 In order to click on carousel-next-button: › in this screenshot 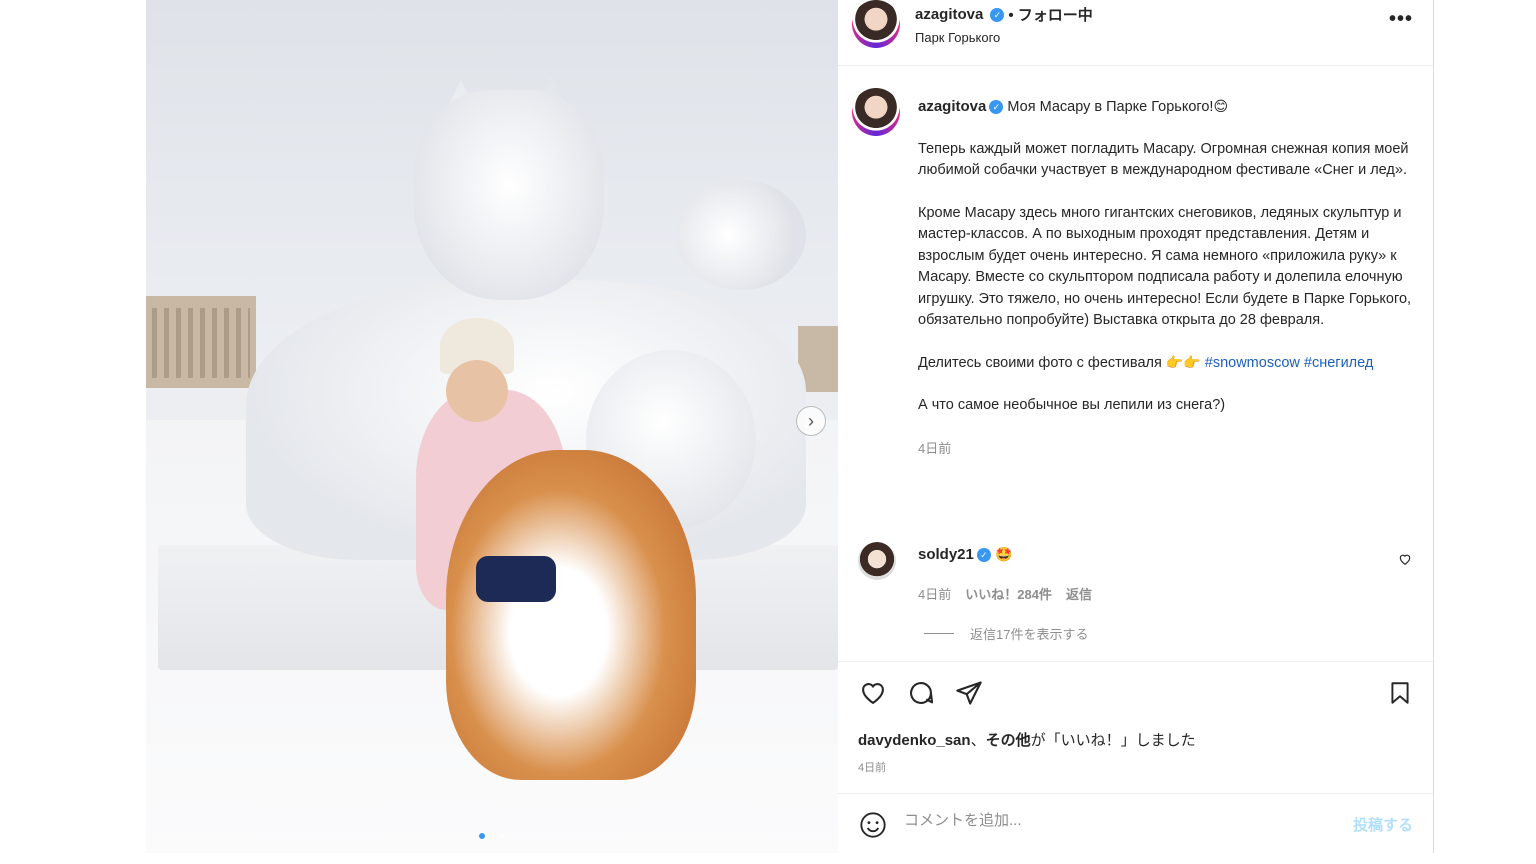, I will do `click(811, 421)`.